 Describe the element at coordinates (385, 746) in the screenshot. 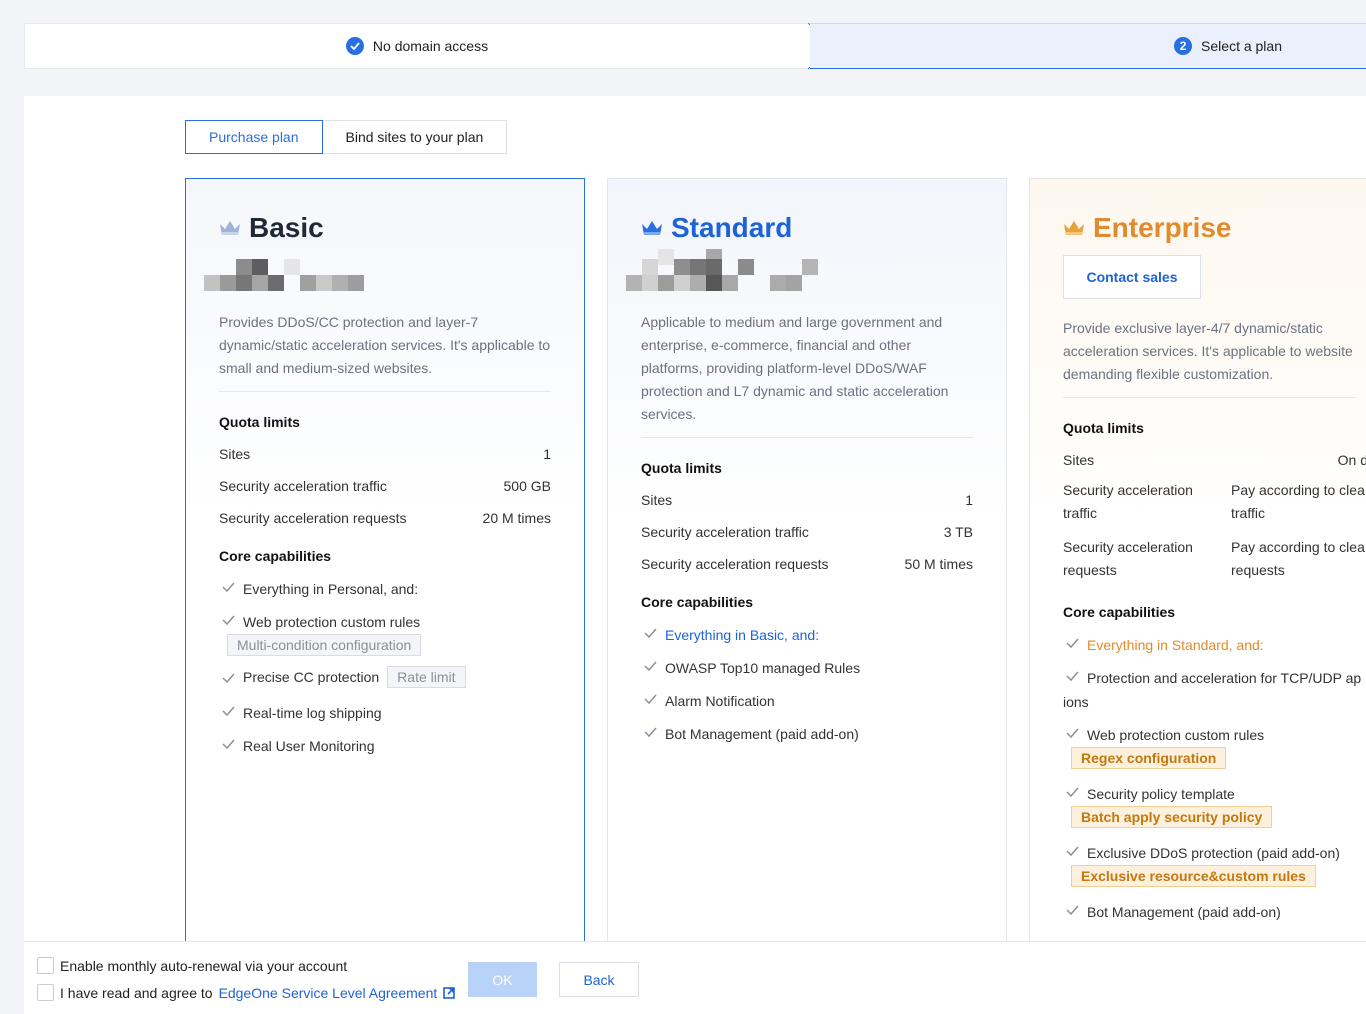

I see `capability-item: Real User Monitoring` at that location.